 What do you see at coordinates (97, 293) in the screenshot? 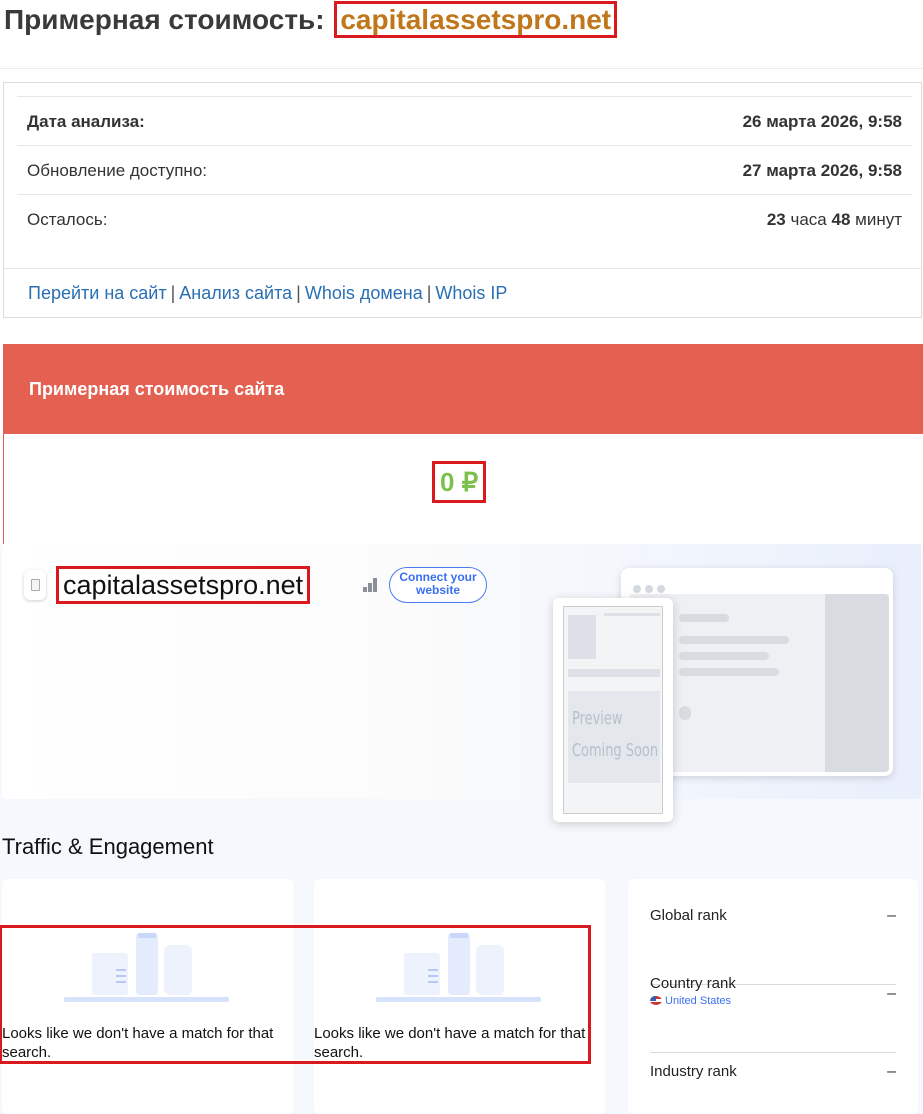
I see `goto-site-link: Перейти на сайт` at bounding box center [97, 293].